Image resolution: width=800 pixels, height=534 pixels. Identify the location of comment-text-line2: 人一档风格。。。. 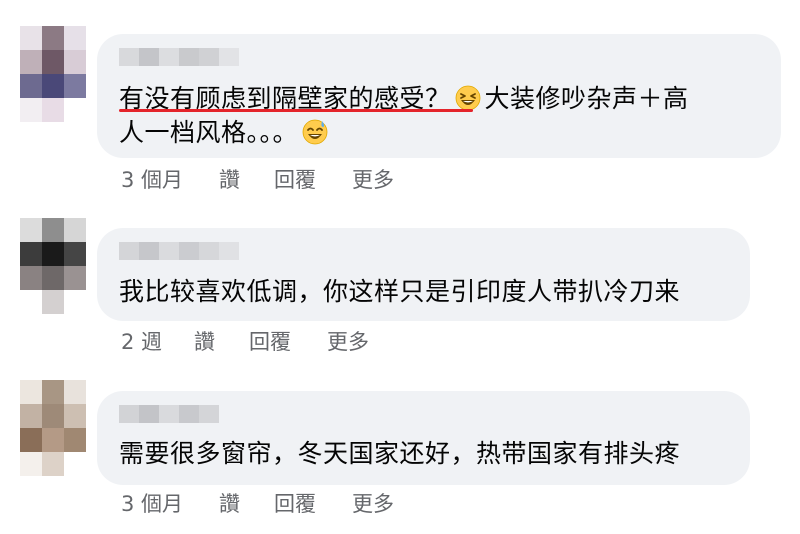
(225, 132).